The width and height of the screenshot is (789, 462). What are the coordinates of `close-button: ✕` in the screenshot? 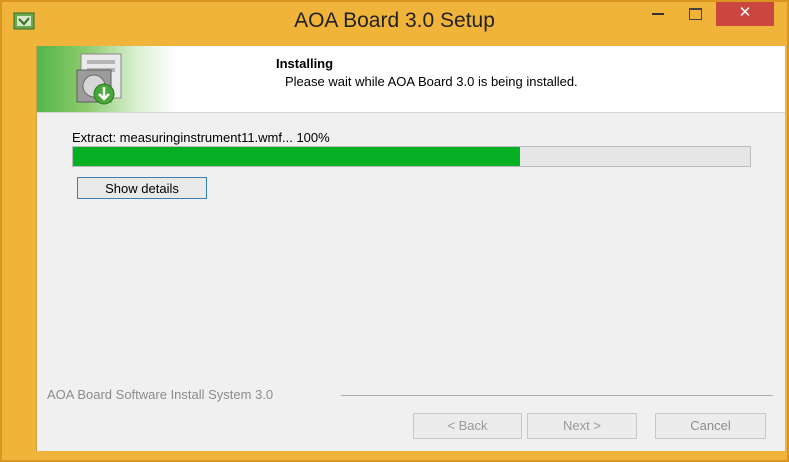 It's located at (745, 14).